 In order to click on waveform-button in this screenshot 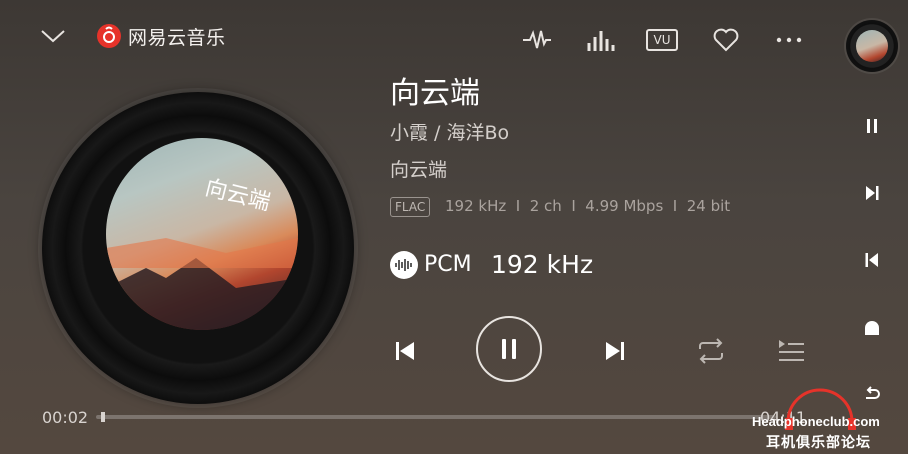, I will do `click(537, 40)`.